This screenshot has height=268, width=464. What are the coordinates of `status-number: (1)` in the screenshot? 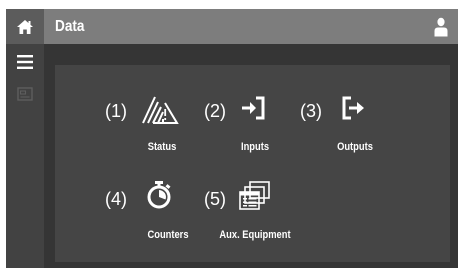 It's located at (116, 111).